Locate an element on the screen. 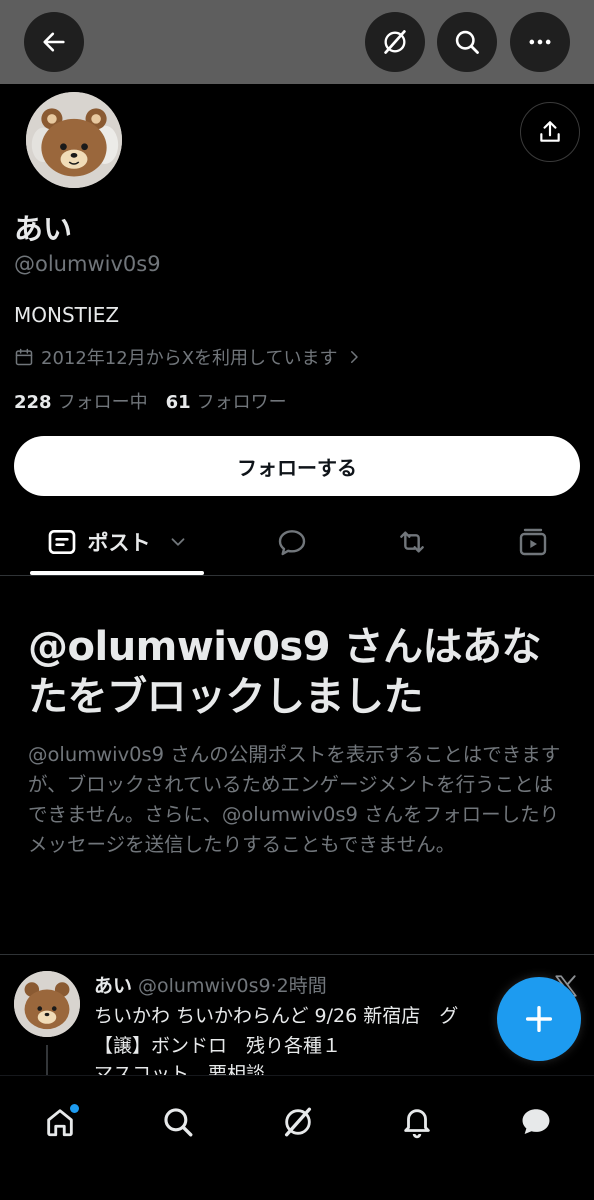  nav-messages is located at coordinates (536, 1122).